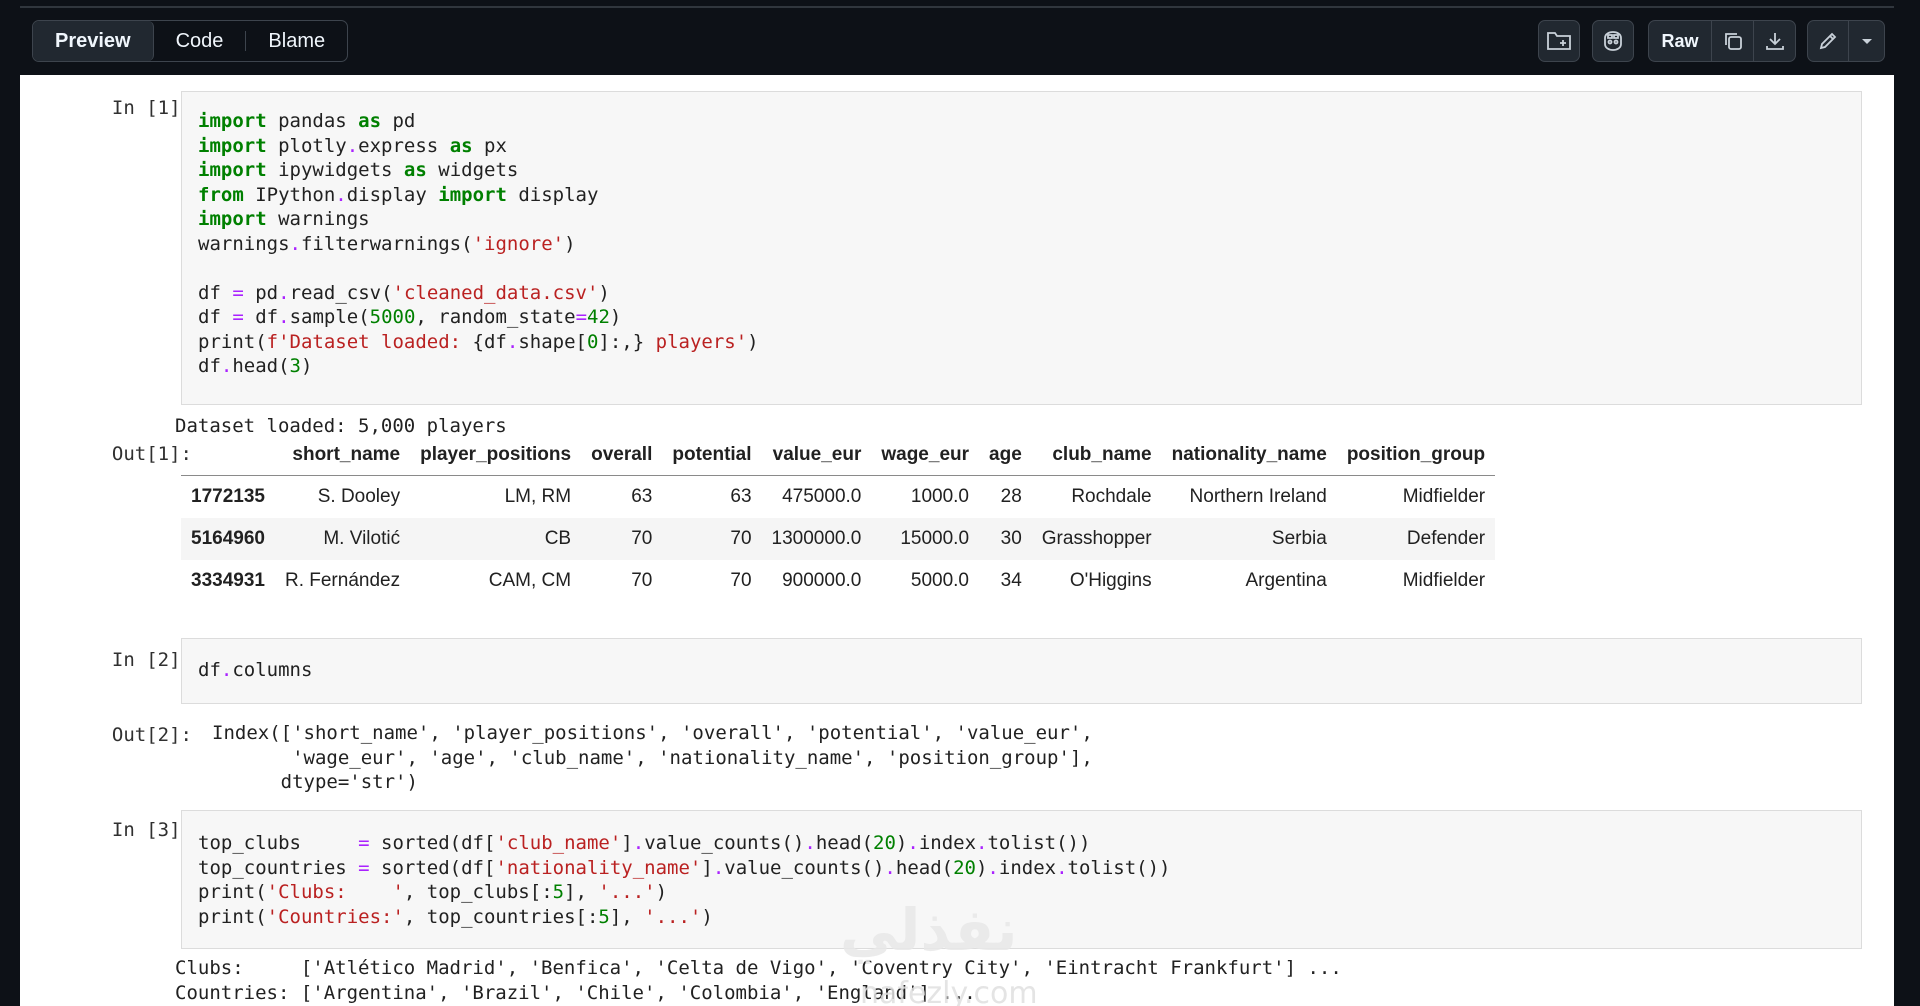 This screenshot has width=1920, height=1006. What do you see at coordinates (1011, 538) in the screenshot?
I see `table-cell: 30` at bounding box center [1011, 538].